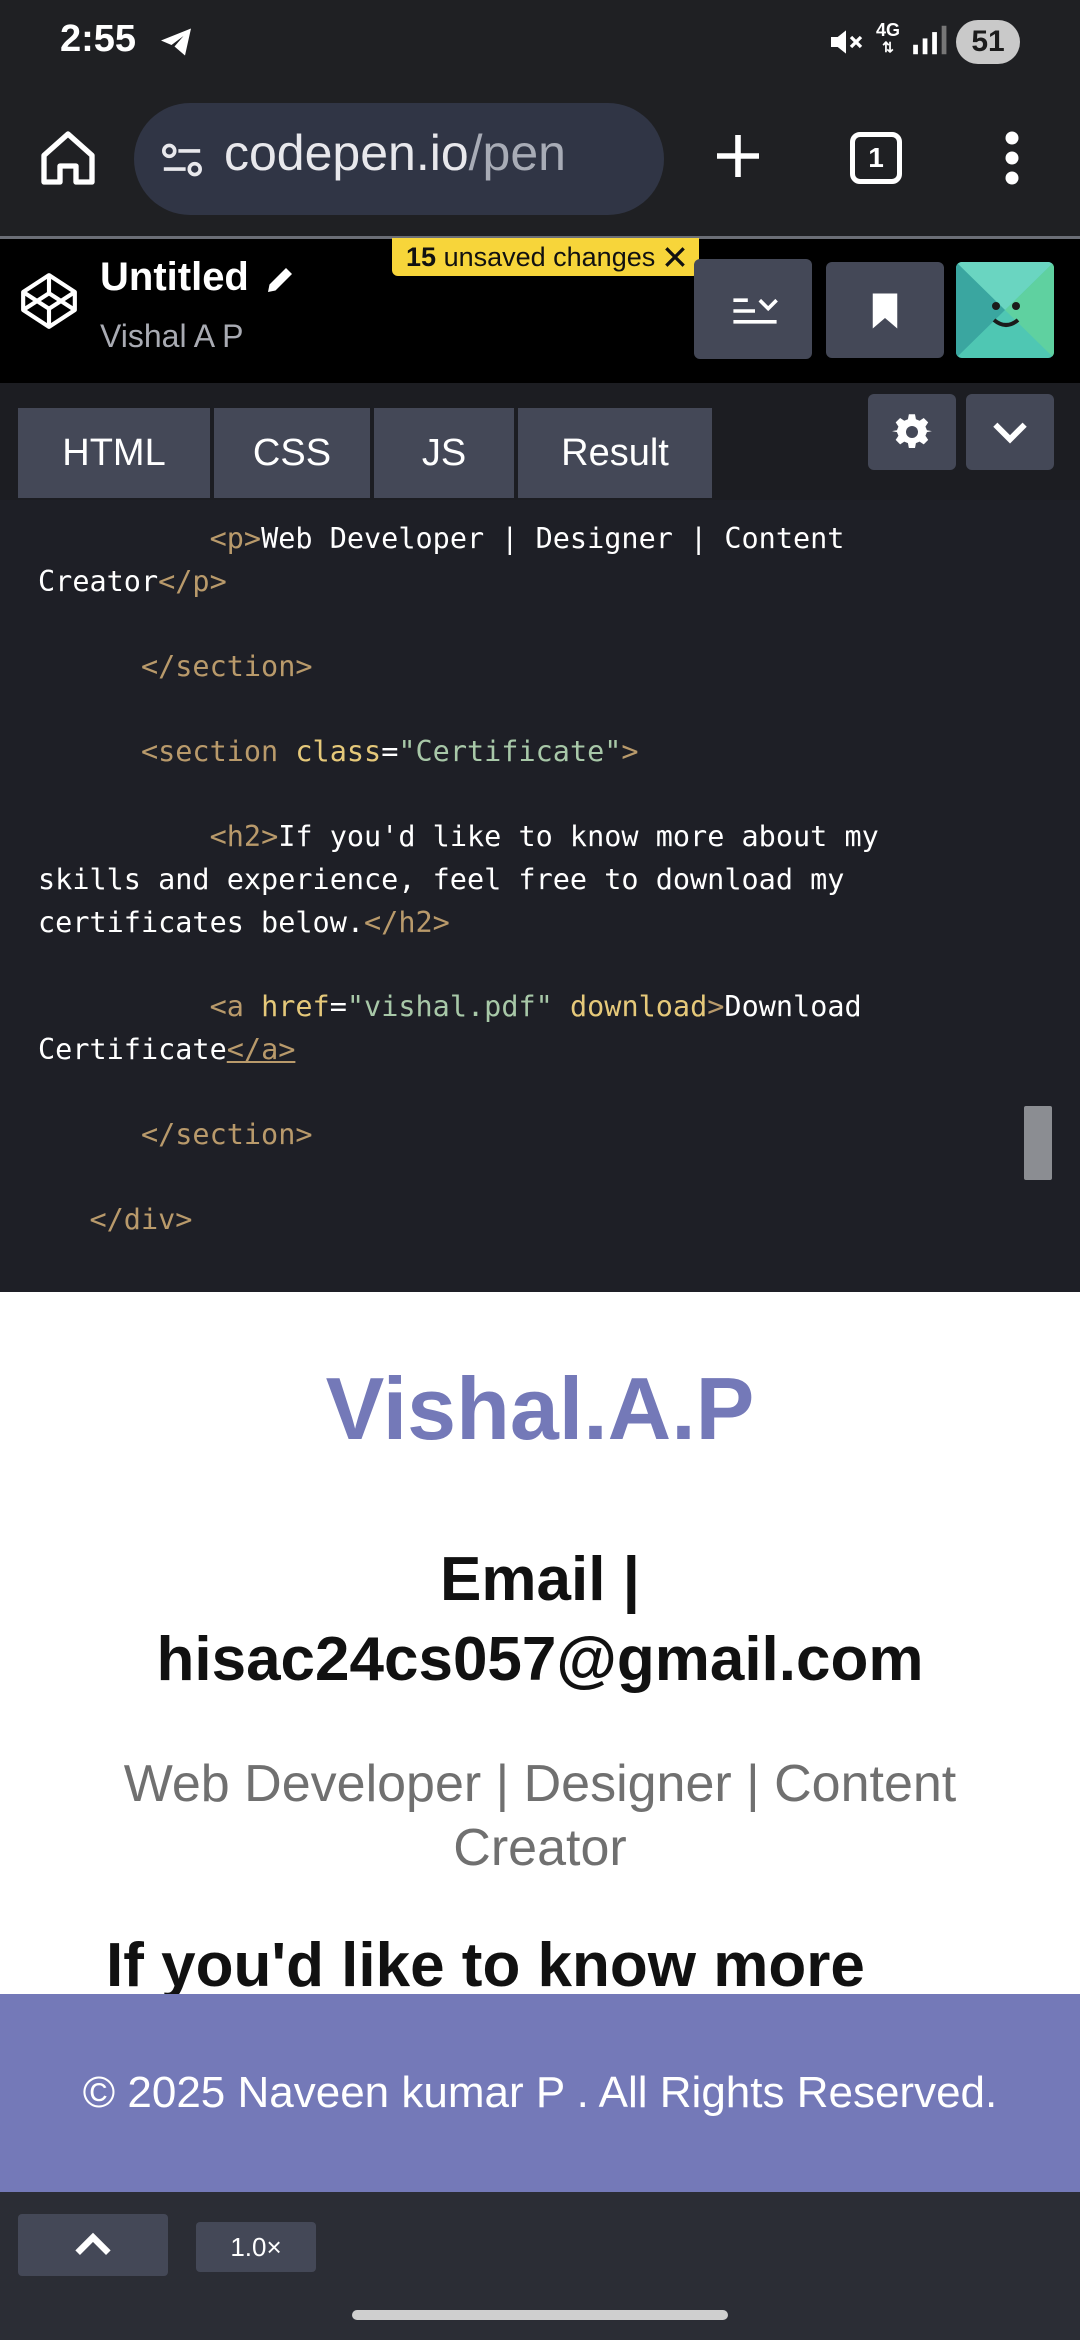  I want to click on telegram-icon, so click(176, 42).